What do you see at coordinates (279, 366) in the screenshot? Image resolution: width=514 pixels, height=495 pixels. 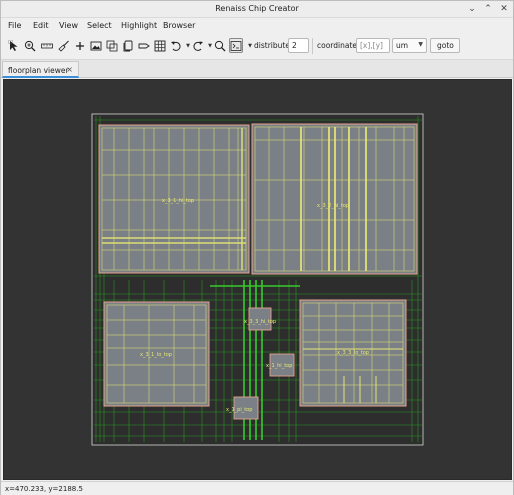 I see `instance-label: x_1_hi_top` at bounding box center [279, 366].